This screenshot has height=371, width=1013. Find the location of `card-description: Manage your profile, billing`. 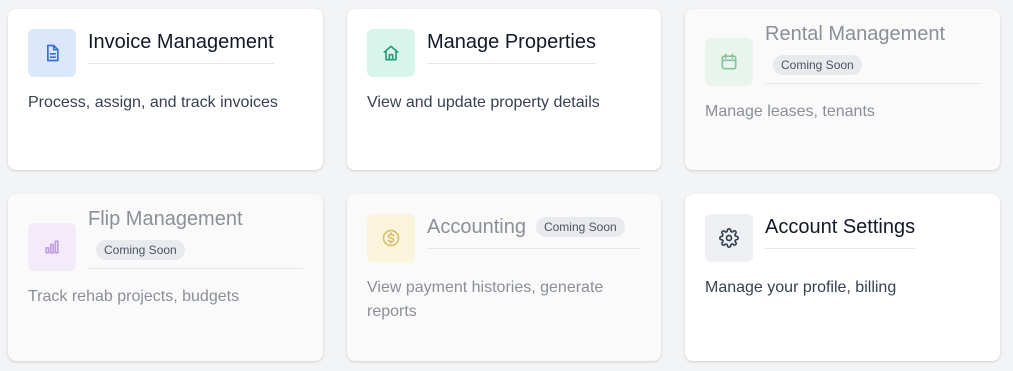

card-description: Manage your profile, billing is located at coordinates (801, 287).